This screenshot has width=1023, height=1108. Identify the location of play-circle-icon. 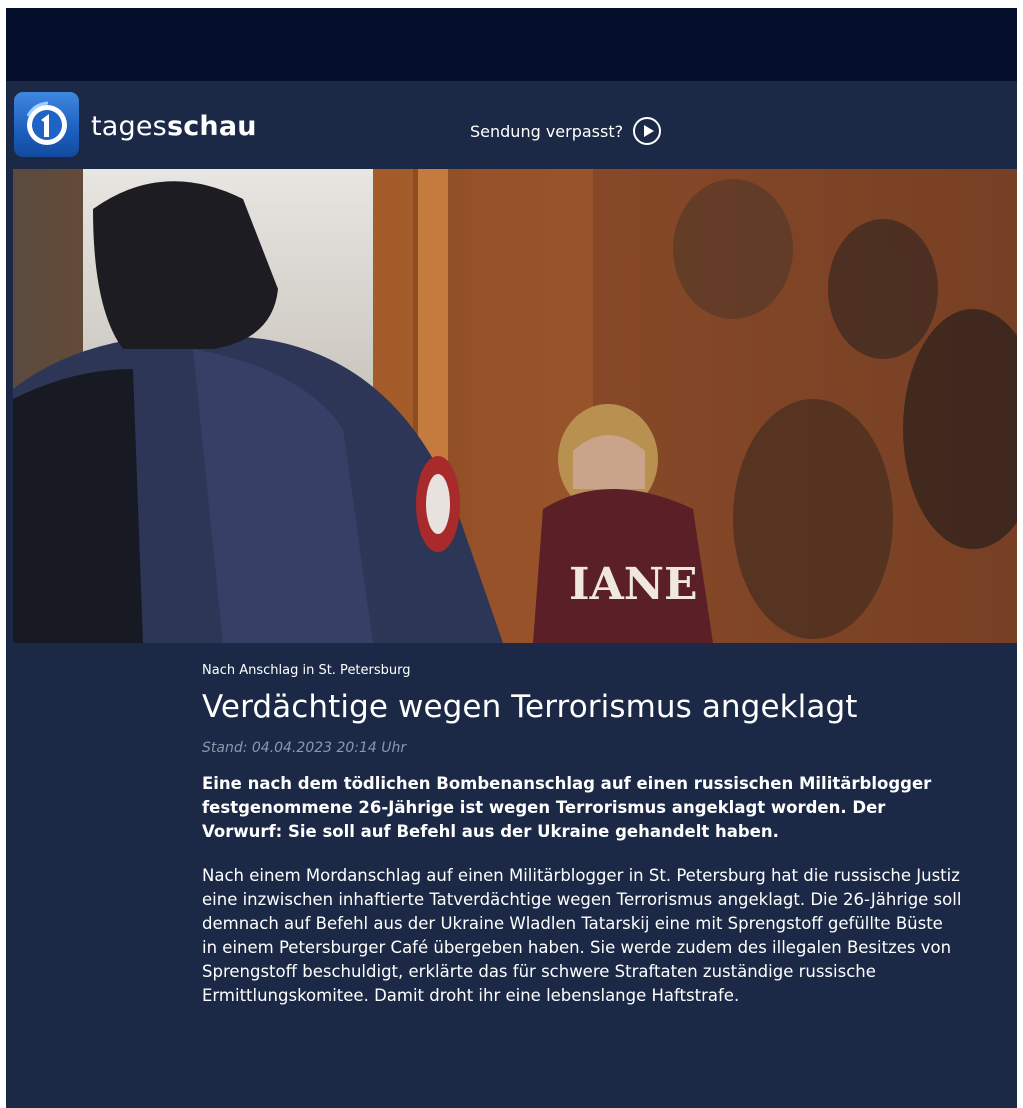
(647, 131).